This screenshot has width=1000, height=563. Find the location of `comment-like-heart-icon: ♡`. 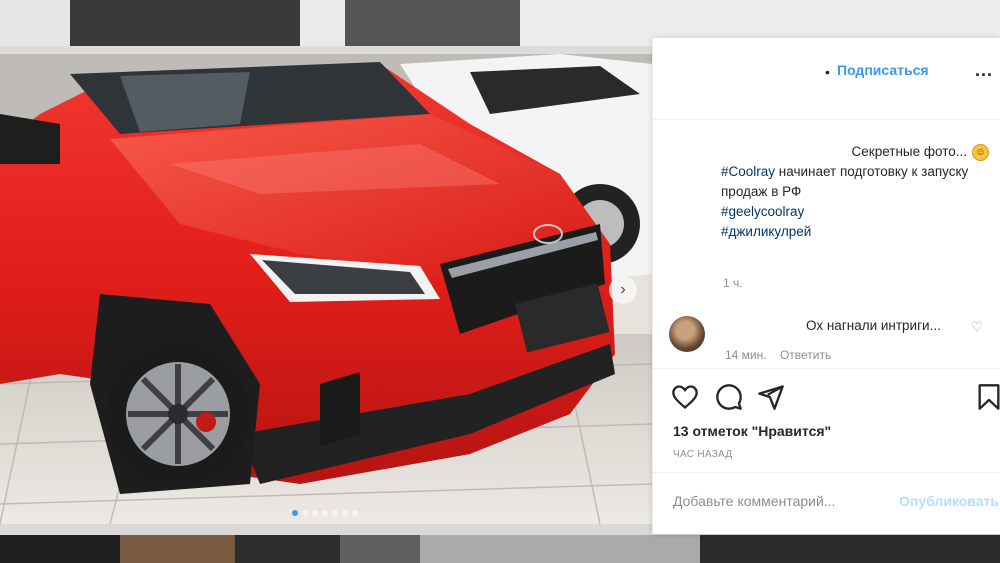

comment-like-heart-icon: ♡ is located at coordinates (977, 327).